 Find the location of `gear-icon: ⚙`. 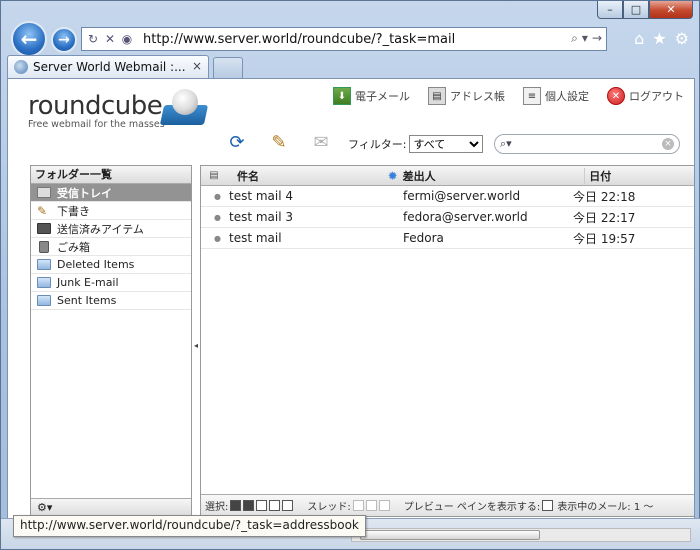

gear-icon: ⚙ is located at coordinates (682, 38).